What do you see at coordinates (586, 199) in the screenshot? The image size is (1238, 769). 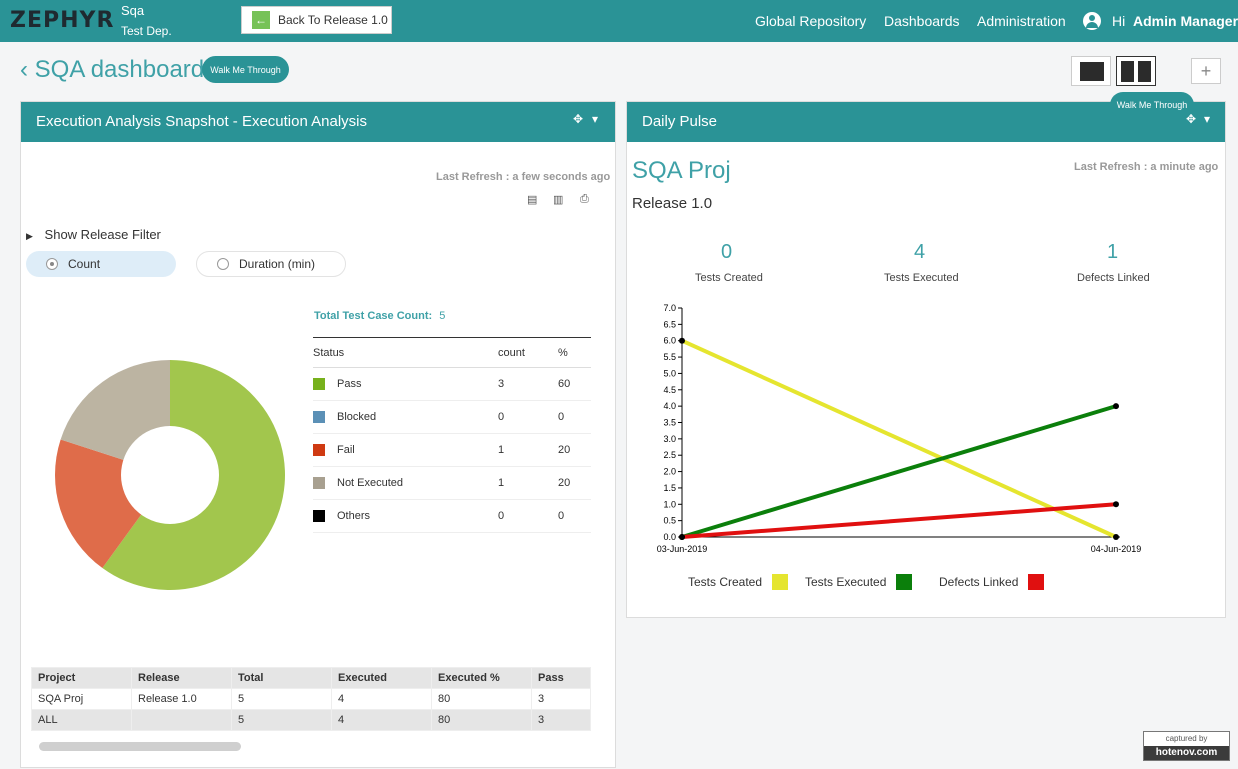 I see `print-icon: ⎙` at bounding box center [586, 199].